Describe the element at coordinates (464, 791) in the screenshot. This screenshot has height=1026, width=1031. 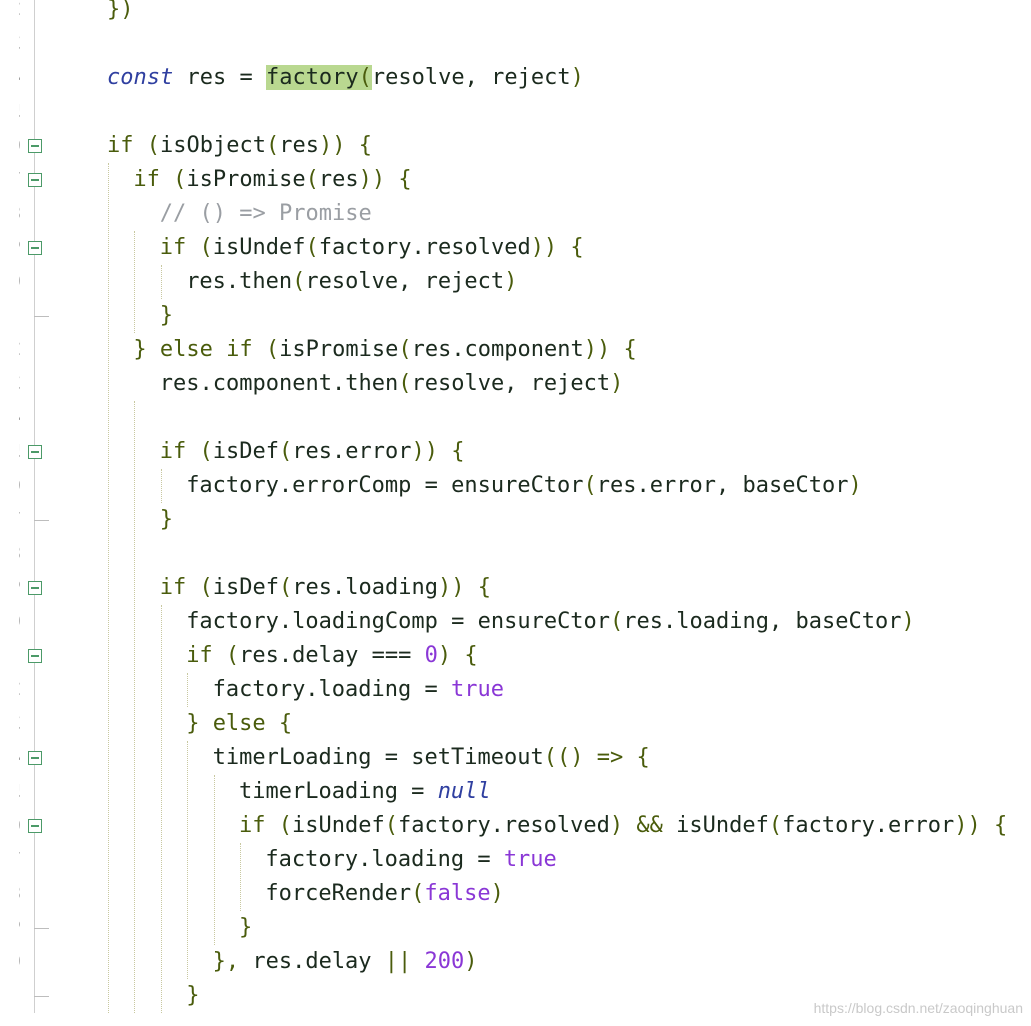
I see `code-token: null` at that location.